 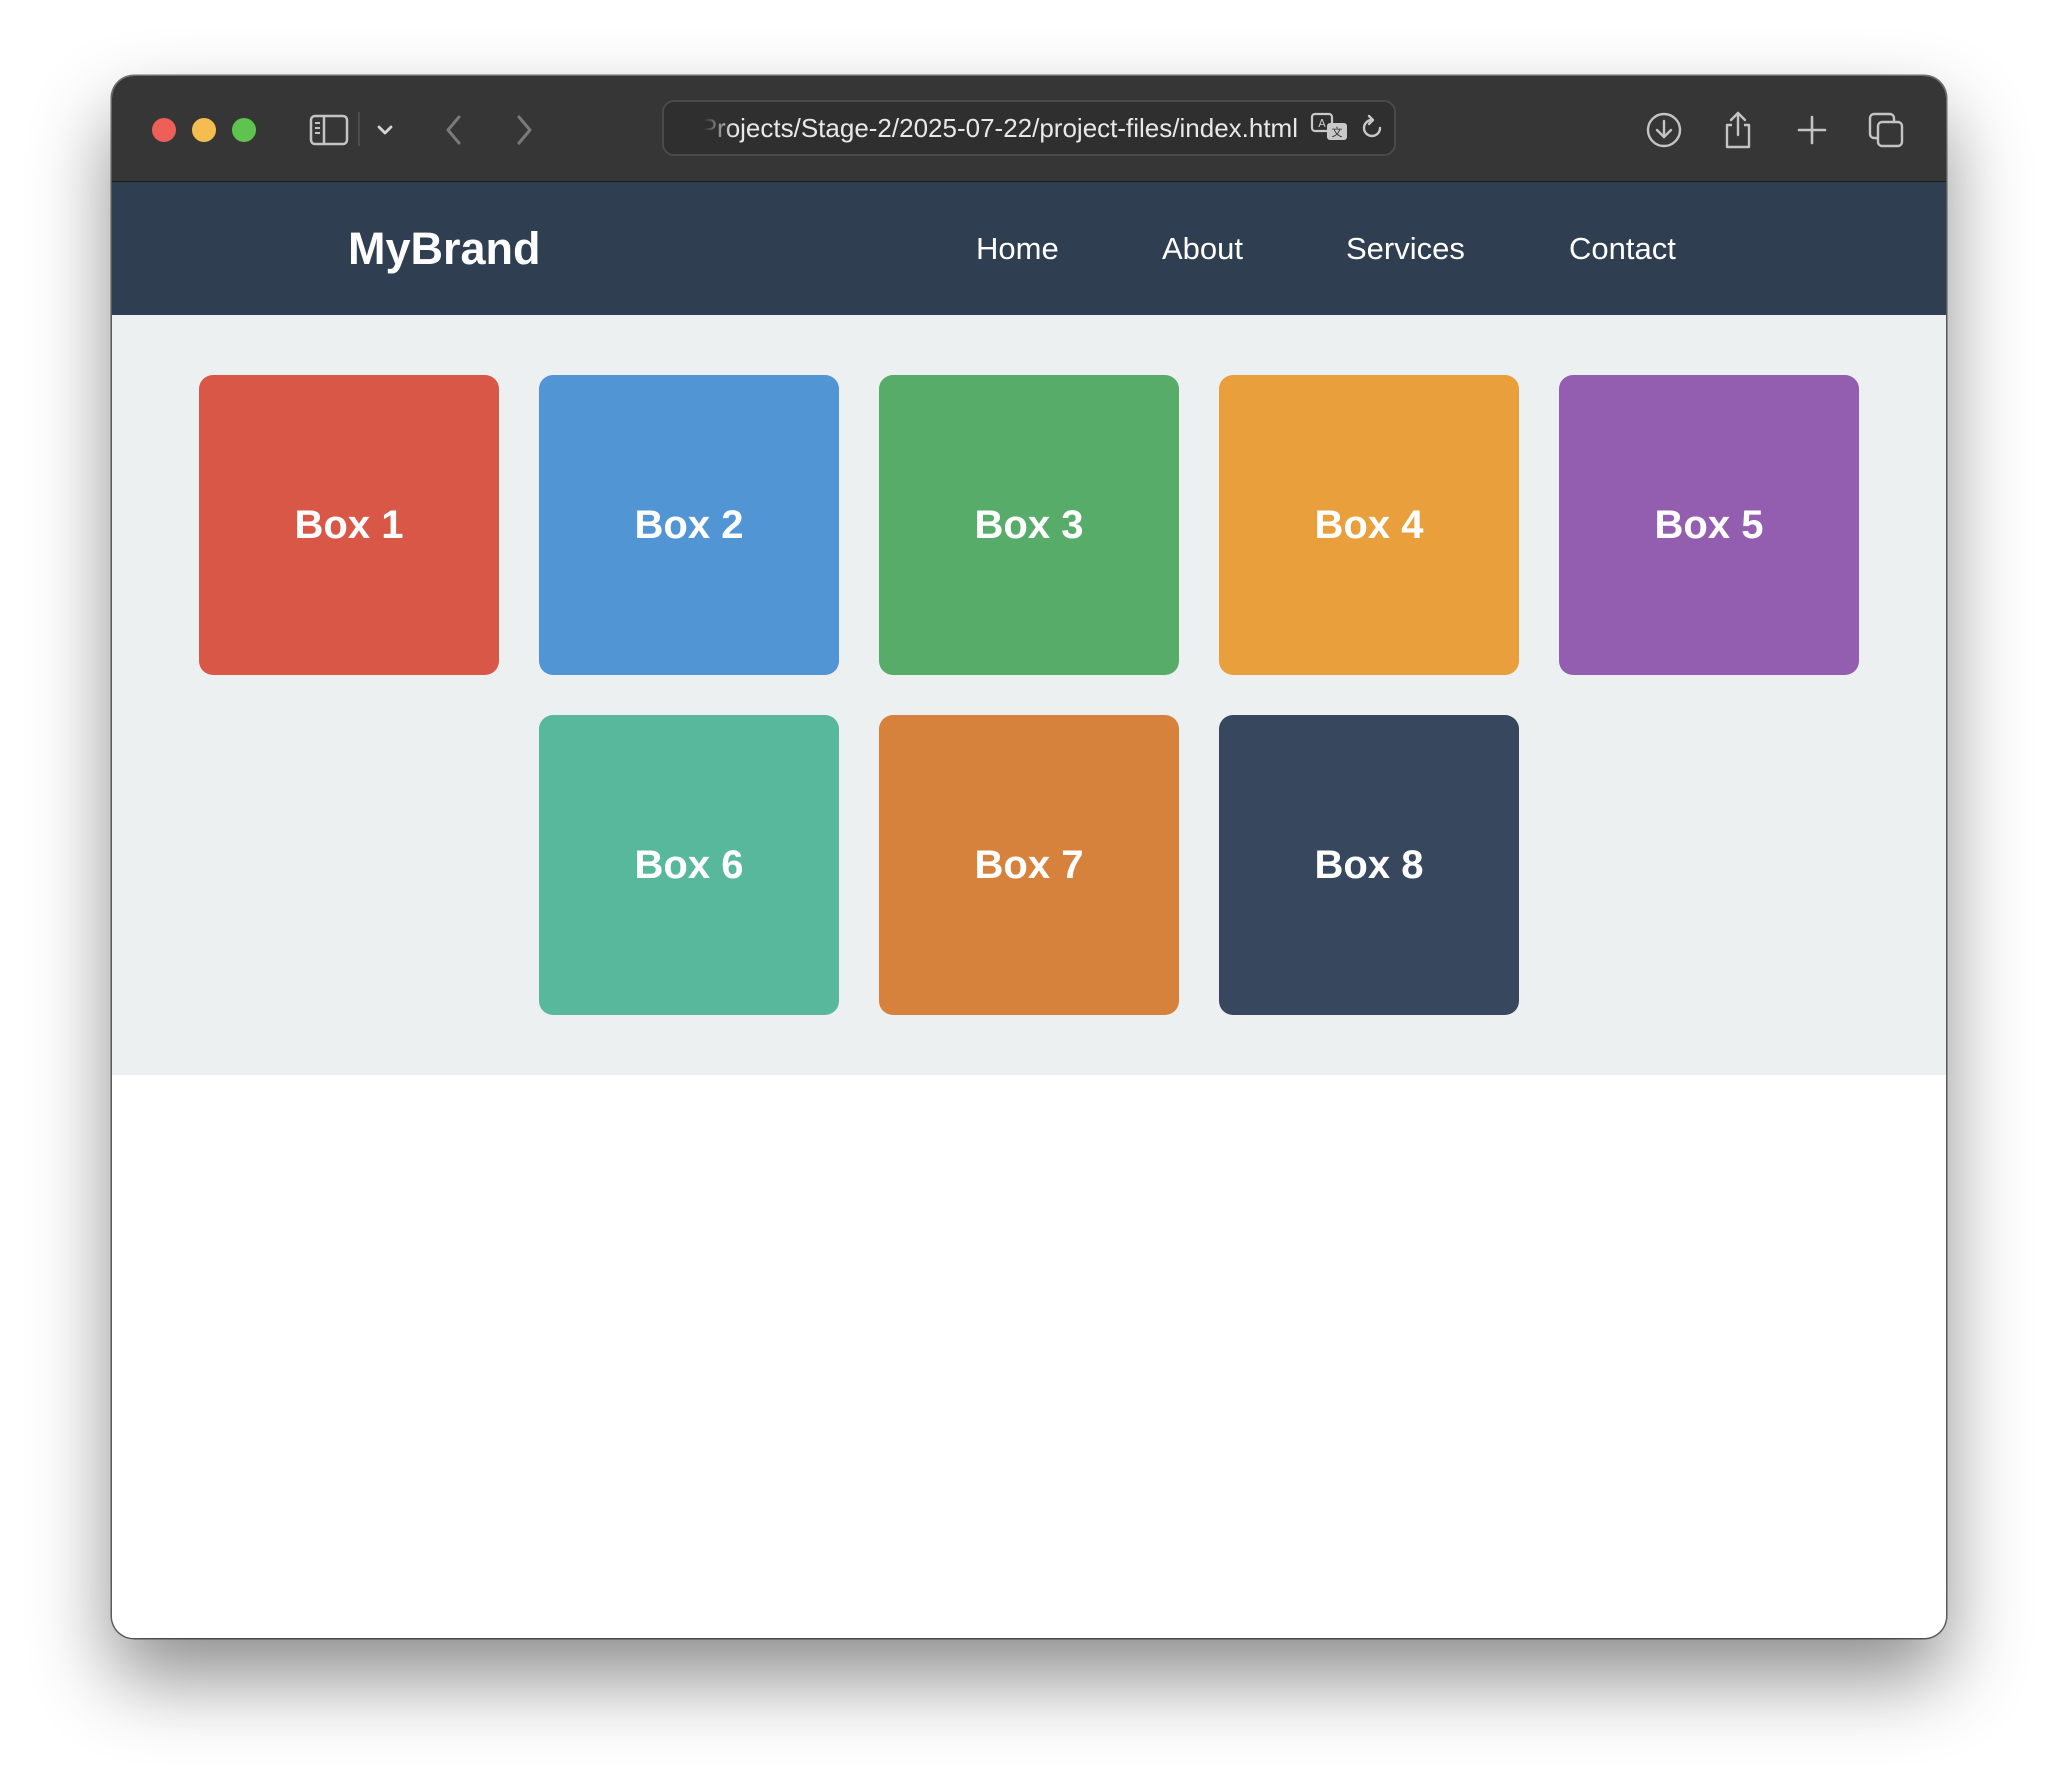 I want to click on site-navbar: MyBrand Home About Services Contact, so click(x=1029, y=248).